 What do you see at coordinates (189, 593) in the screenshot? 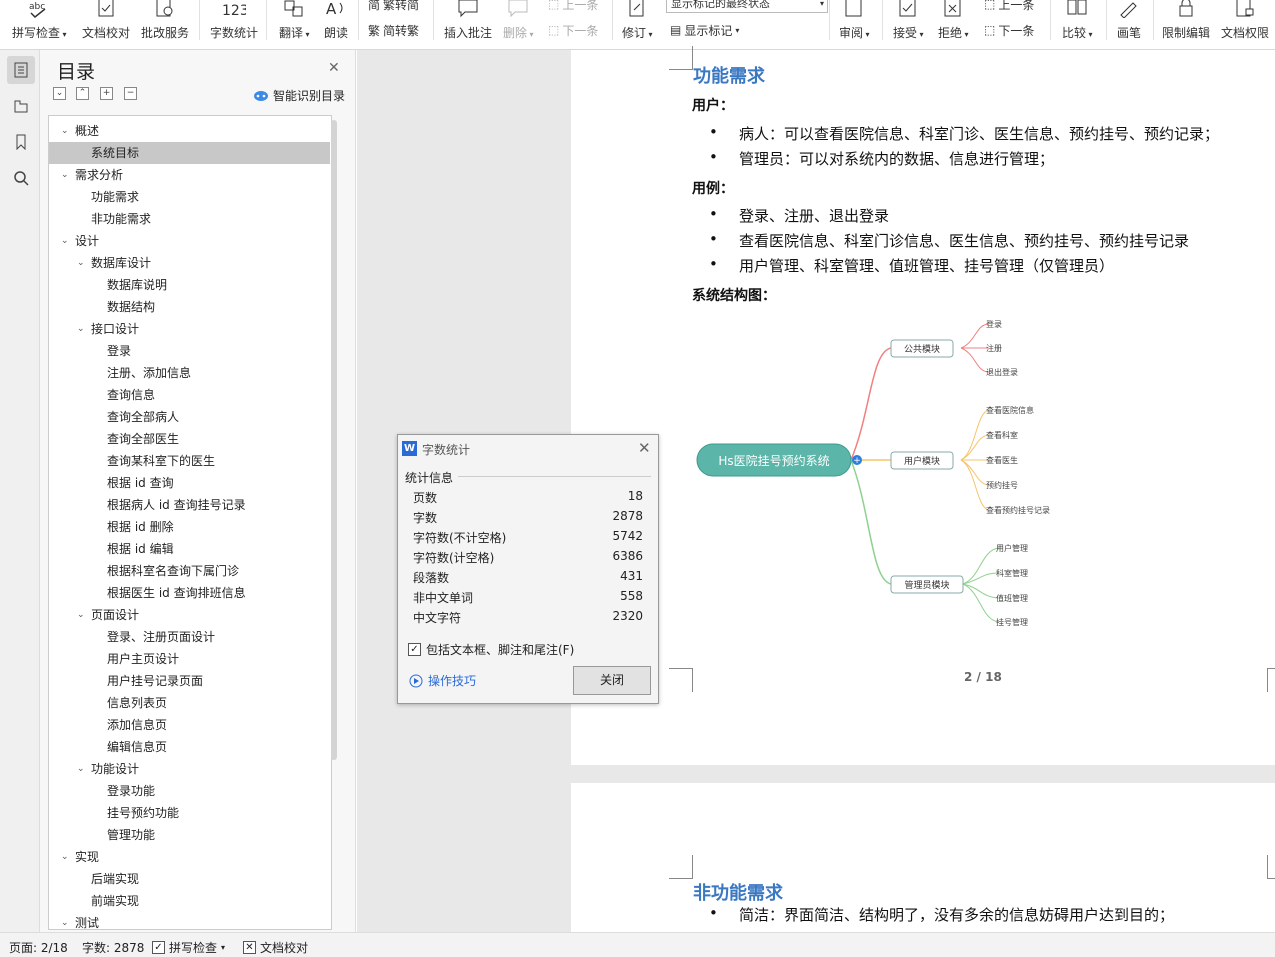
I see `toc-item: 根据医生 id 查询排班信息` at bounding box center [189, 593].